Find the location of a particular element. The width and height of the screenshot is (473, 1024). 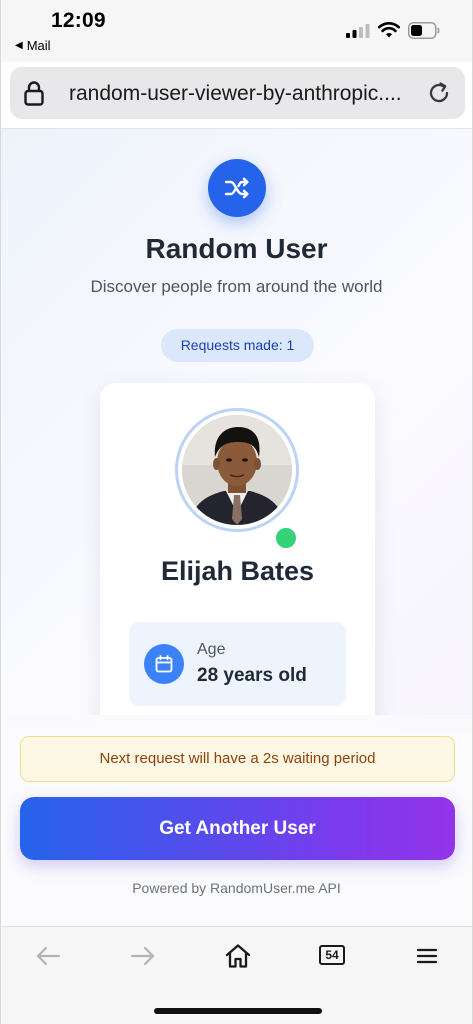

lock-icon is located at coordinates (34, 93).